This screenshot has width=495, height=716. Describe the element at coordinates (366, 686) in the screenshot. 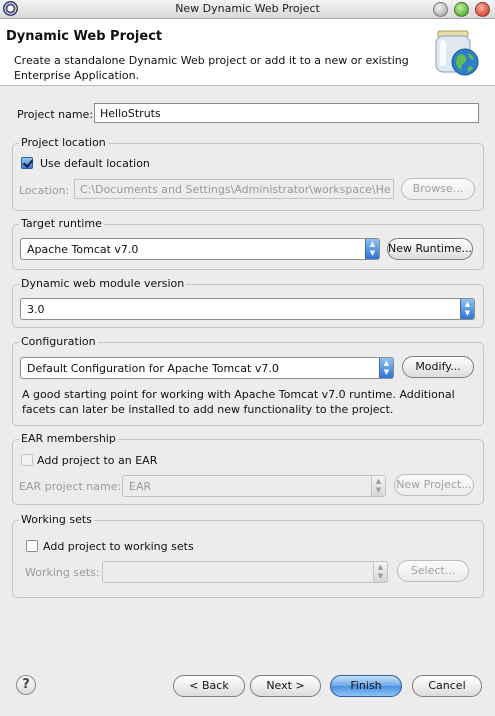

I see `finish-button: Finish` at that location.